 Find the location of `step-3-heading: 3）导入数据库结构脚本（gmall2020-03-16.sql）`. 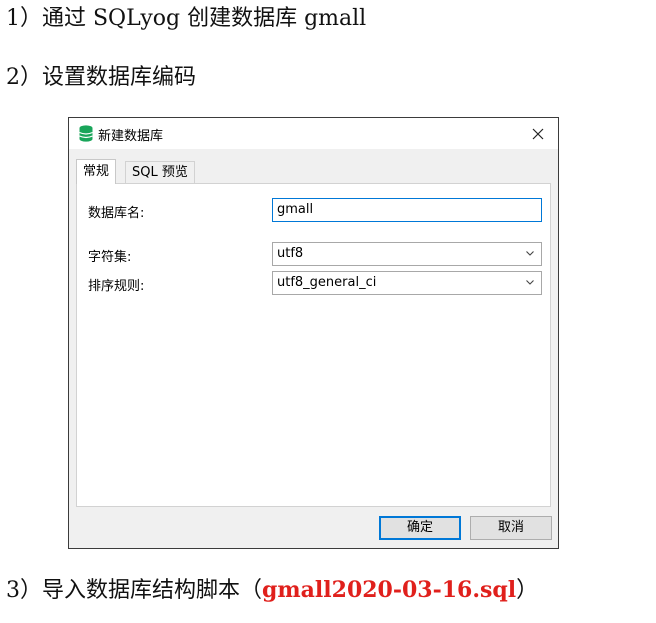

step-3-heading: 3）导入数据库结构脚本（gmall2020-03-16.sql） is located at coordinates (272, 590).